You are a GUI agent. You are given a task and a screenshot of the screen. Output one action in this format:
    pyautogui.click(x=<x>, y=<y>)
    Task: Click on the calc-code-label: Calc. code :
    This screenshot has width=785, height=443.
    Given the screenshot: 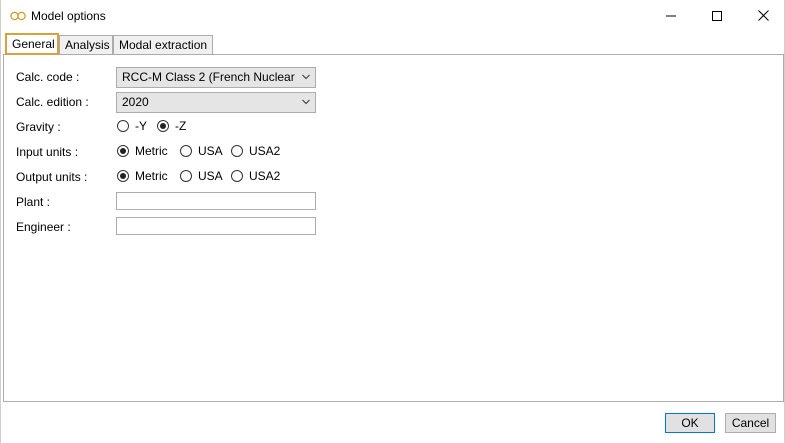 What is the action you would take?
    pyautogui.click(x=48, y=77)
    